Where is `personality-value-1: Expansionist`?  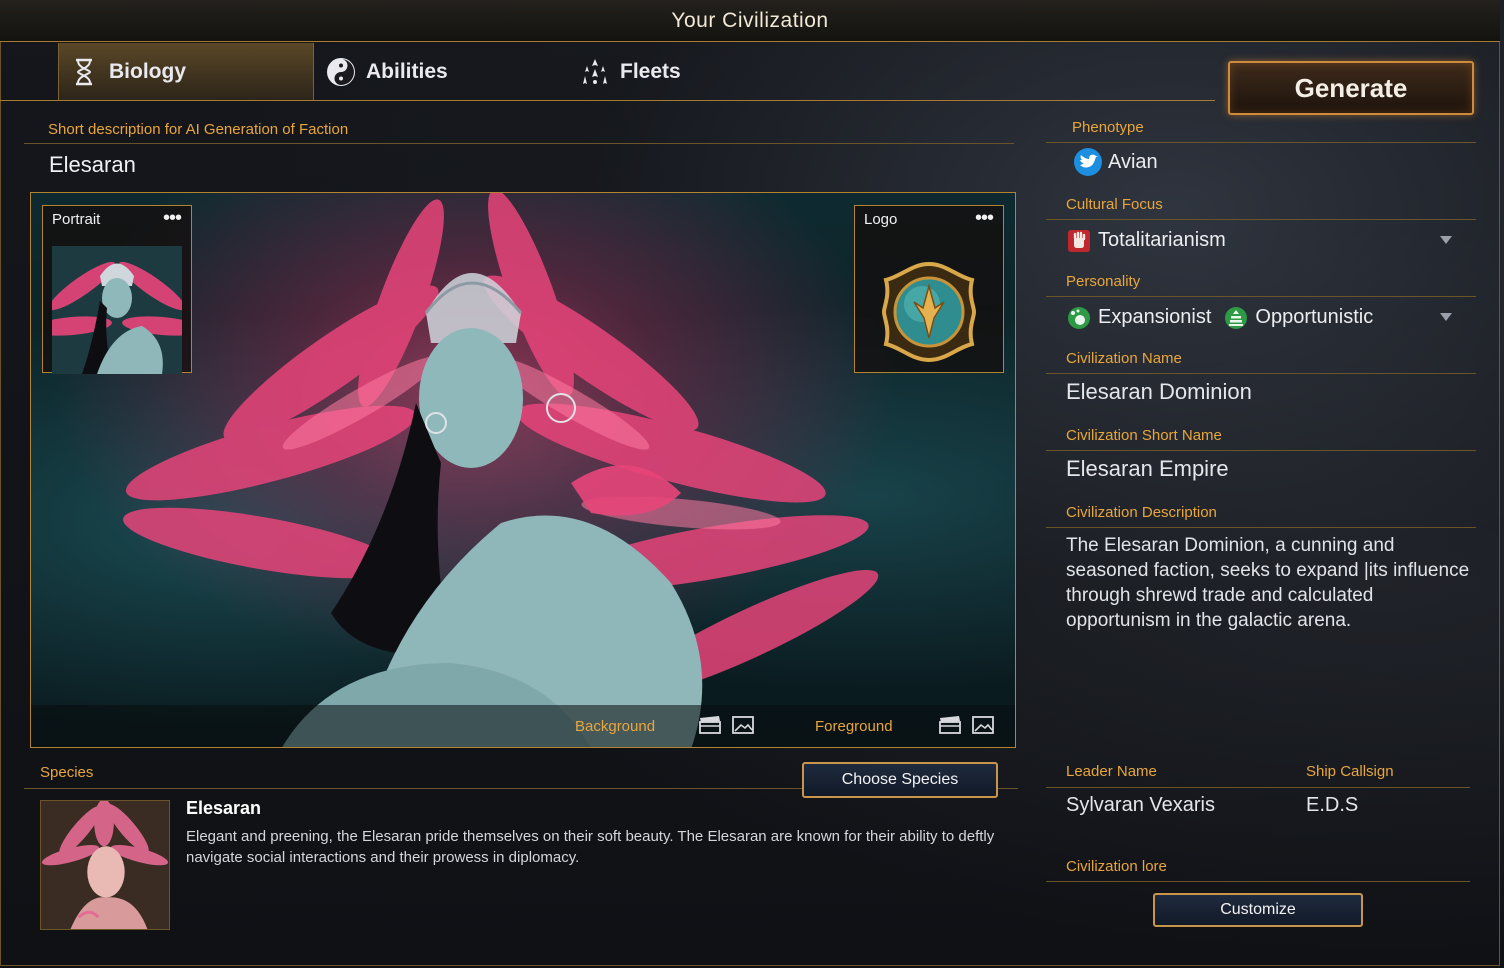
personality-value-1: Expansionist is located at coordinates (1155, 317).